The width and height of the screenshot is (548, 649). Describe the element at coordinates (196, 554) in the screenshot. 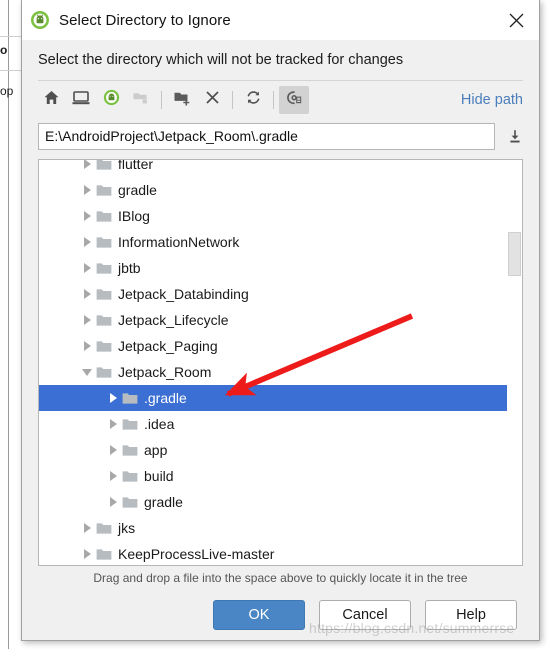

I see `tree-row-label: KeepProcessLive-master` at that location.